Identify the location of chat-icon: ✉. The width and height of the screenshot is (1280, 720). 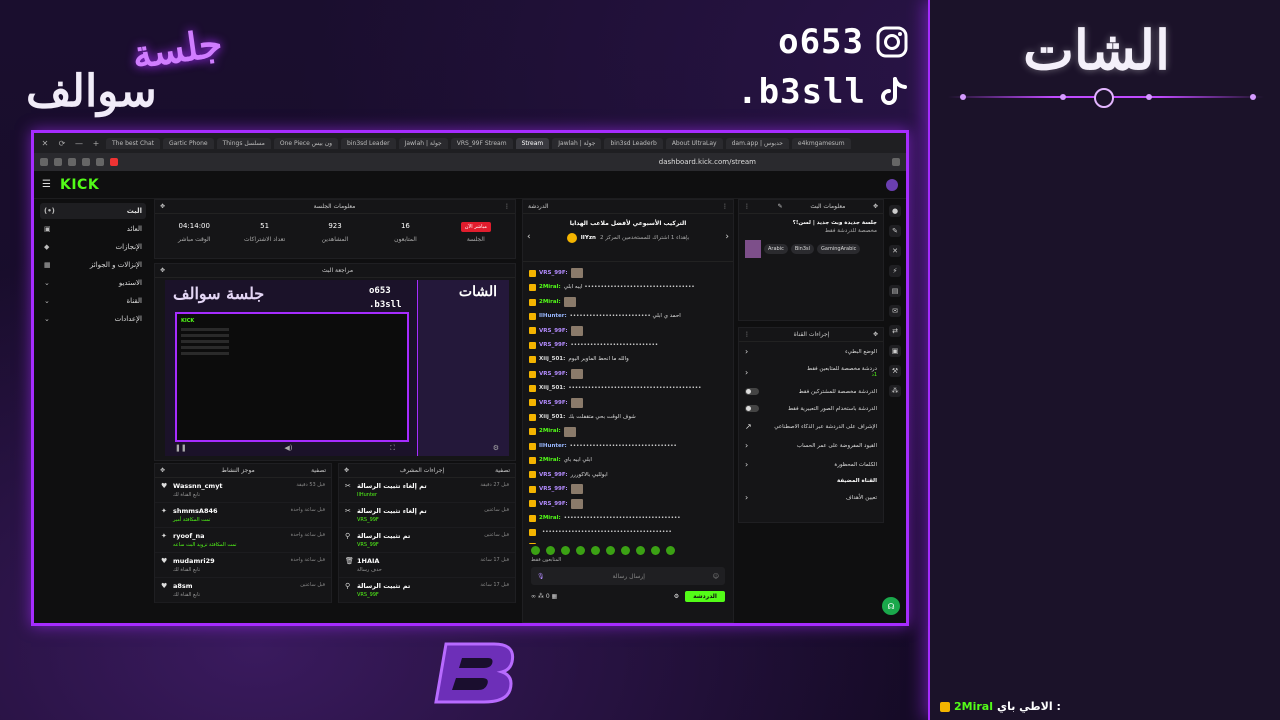
(895, 311).